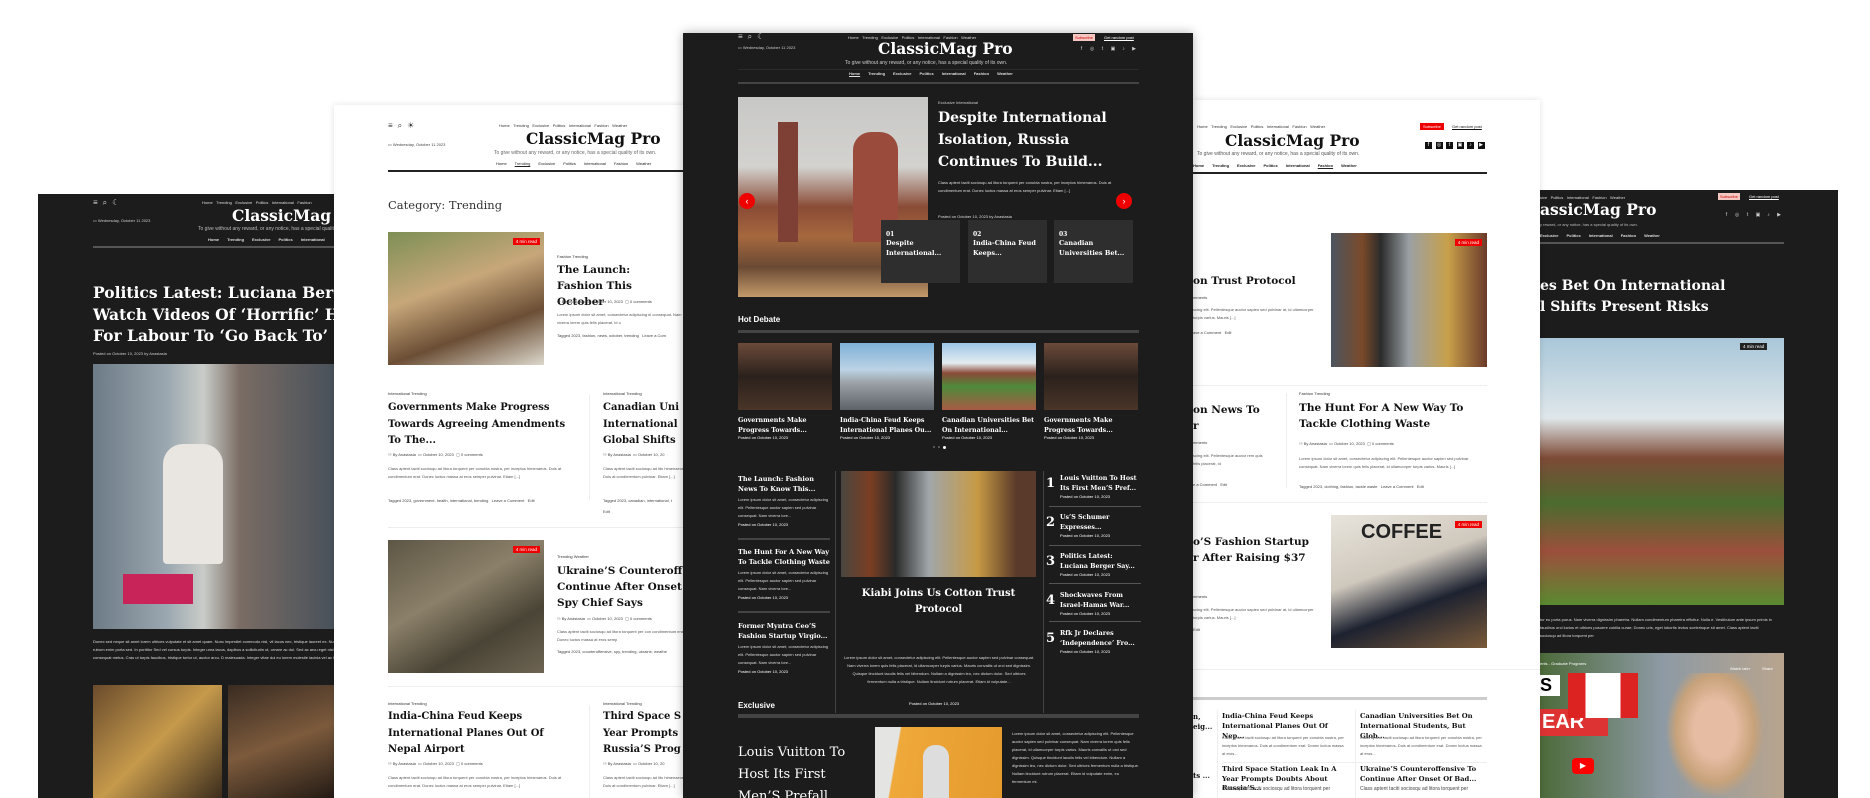  I want to click on twitter-icon: t, so click(1102, 49).